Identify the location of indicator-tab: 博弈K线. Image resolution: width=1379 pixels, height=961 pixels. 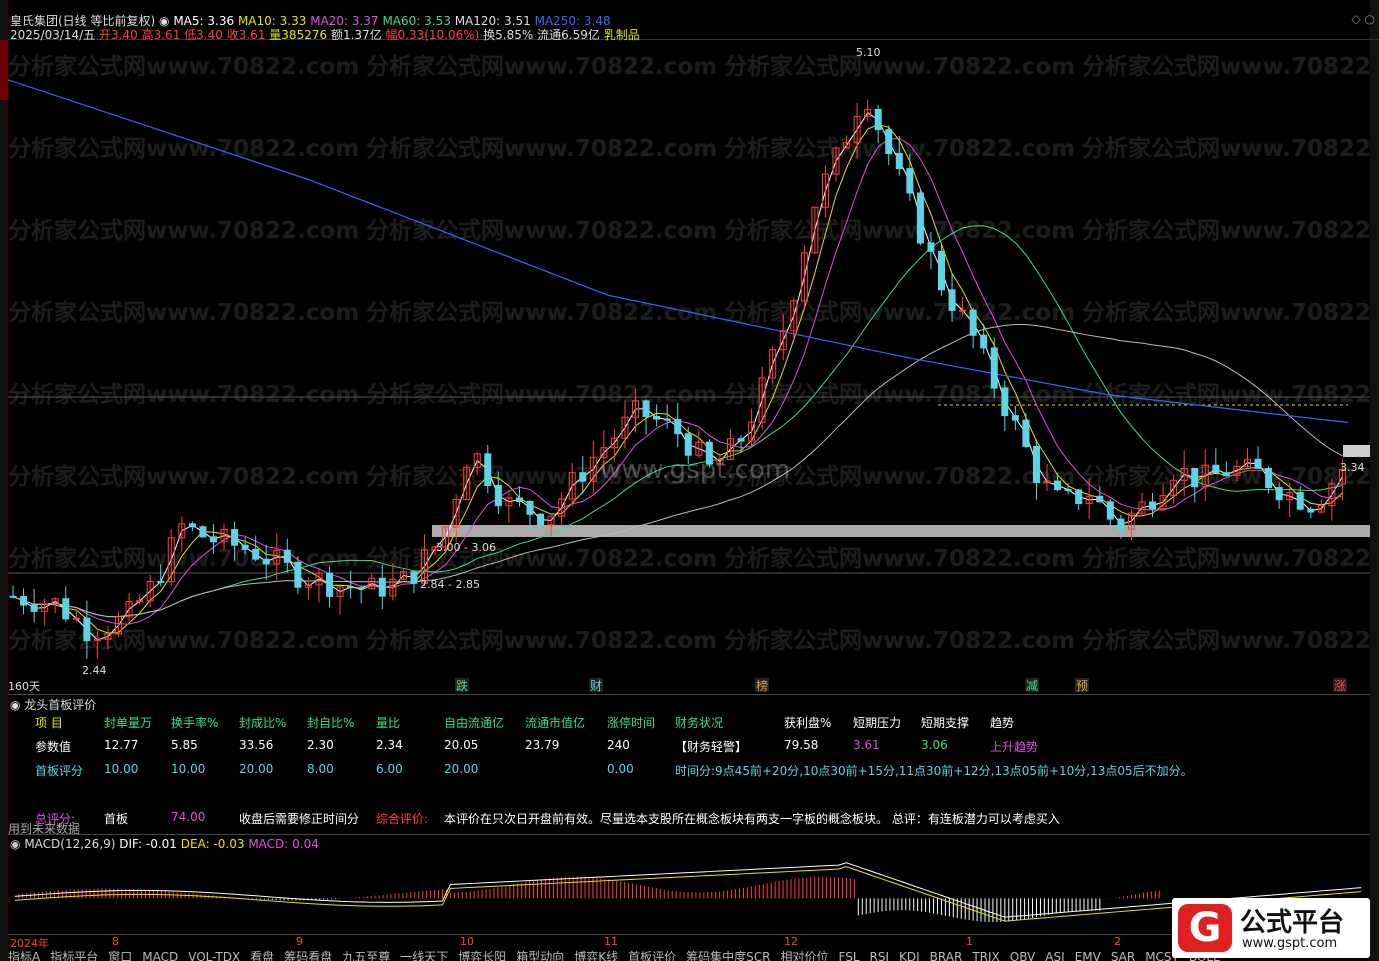
(596, 955).